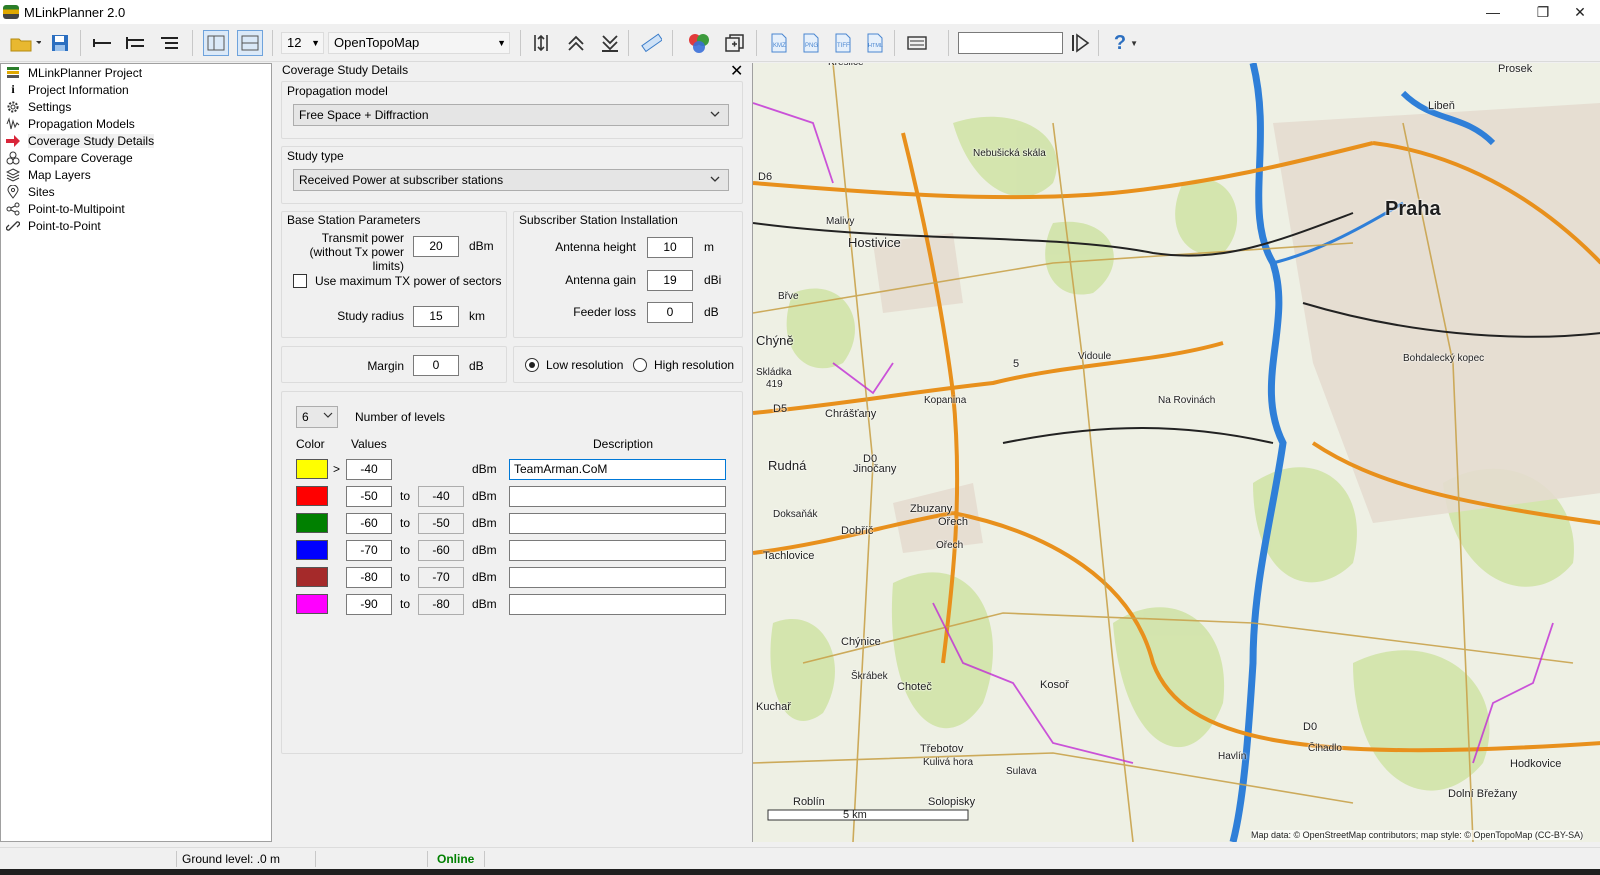 The height and width of the screenshot is (875, 1600). I want to click on propagation-model-select: Free Space + Diffraction, so click(511, 115).